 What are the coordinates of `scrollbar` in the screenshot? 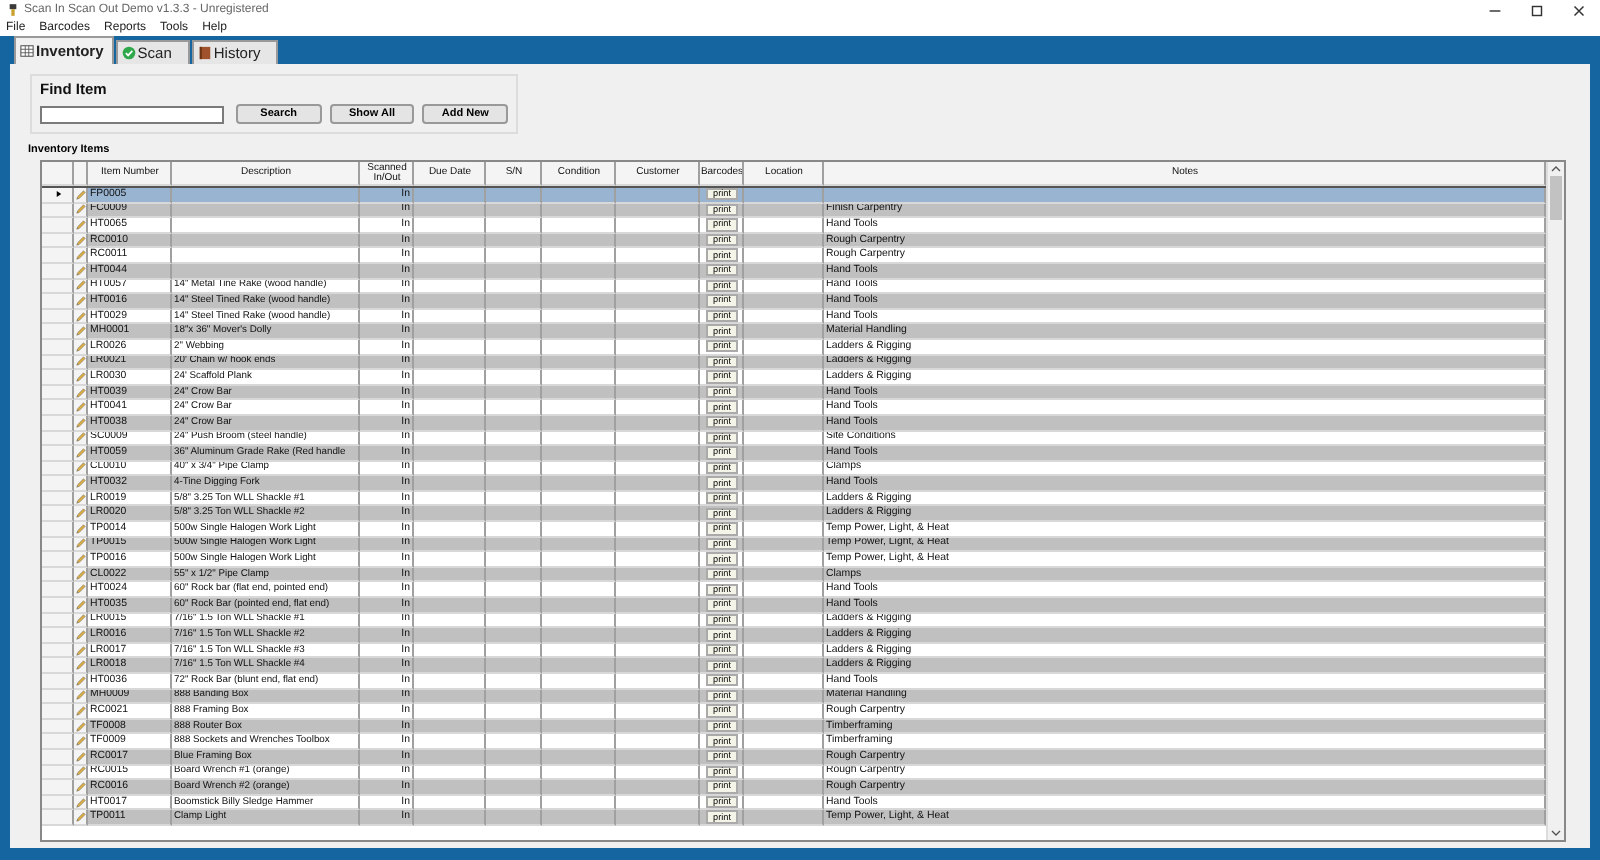 It's located at (1555, 501).